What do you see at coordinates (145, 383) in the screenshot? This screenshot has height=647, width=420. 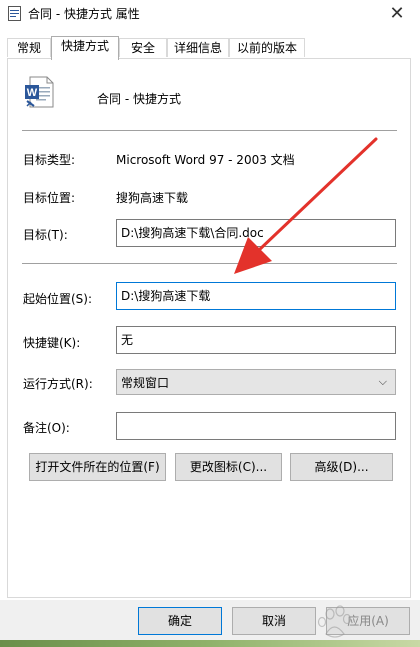 I see `run-select-value: 常规窗口` at bounding box center [145, 383].